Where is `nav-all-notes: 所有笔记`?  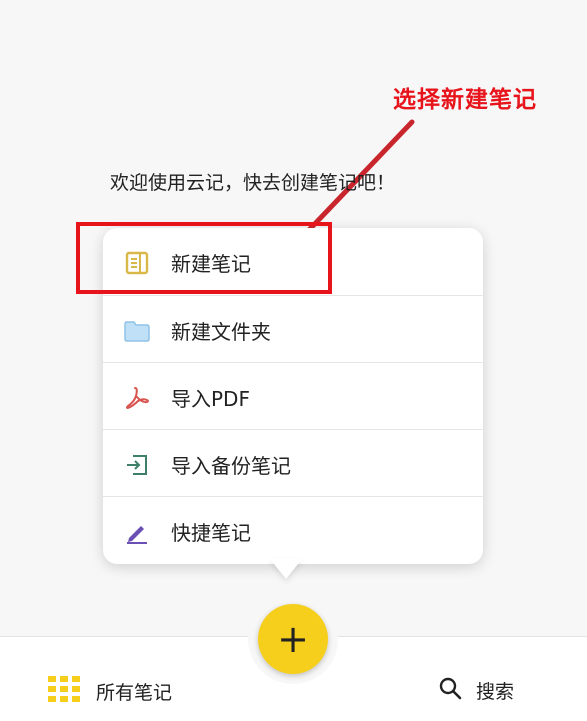 nav-all-notes: 所有笔记 is located at coordinates (110, 691).